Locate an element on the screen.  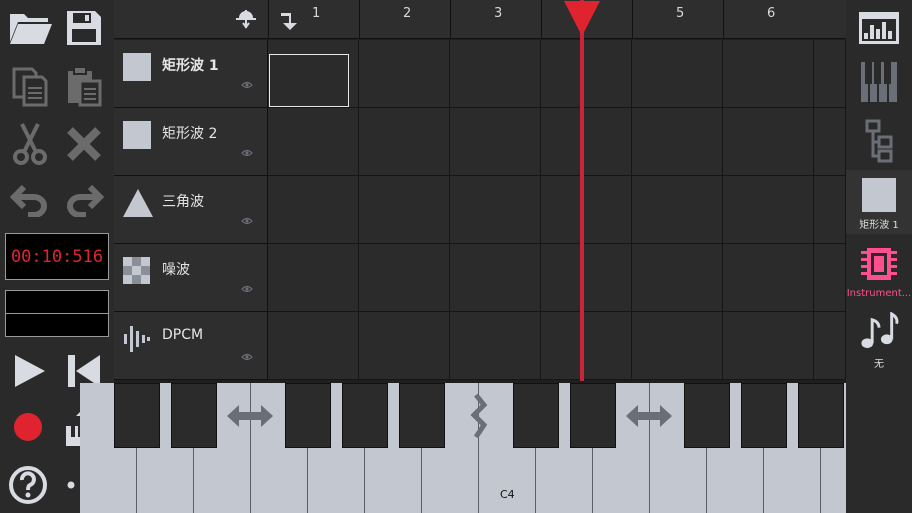
project-explorer-button is located at coordinates (879, 141).